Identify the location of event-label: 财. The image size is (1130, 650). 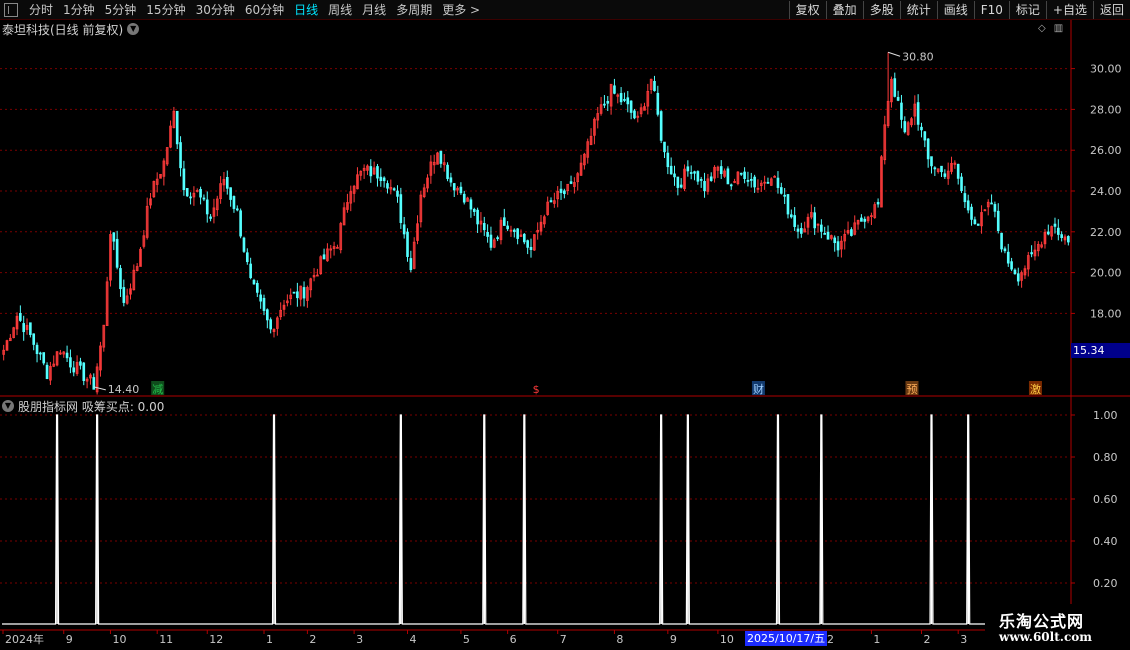
(758, 389).